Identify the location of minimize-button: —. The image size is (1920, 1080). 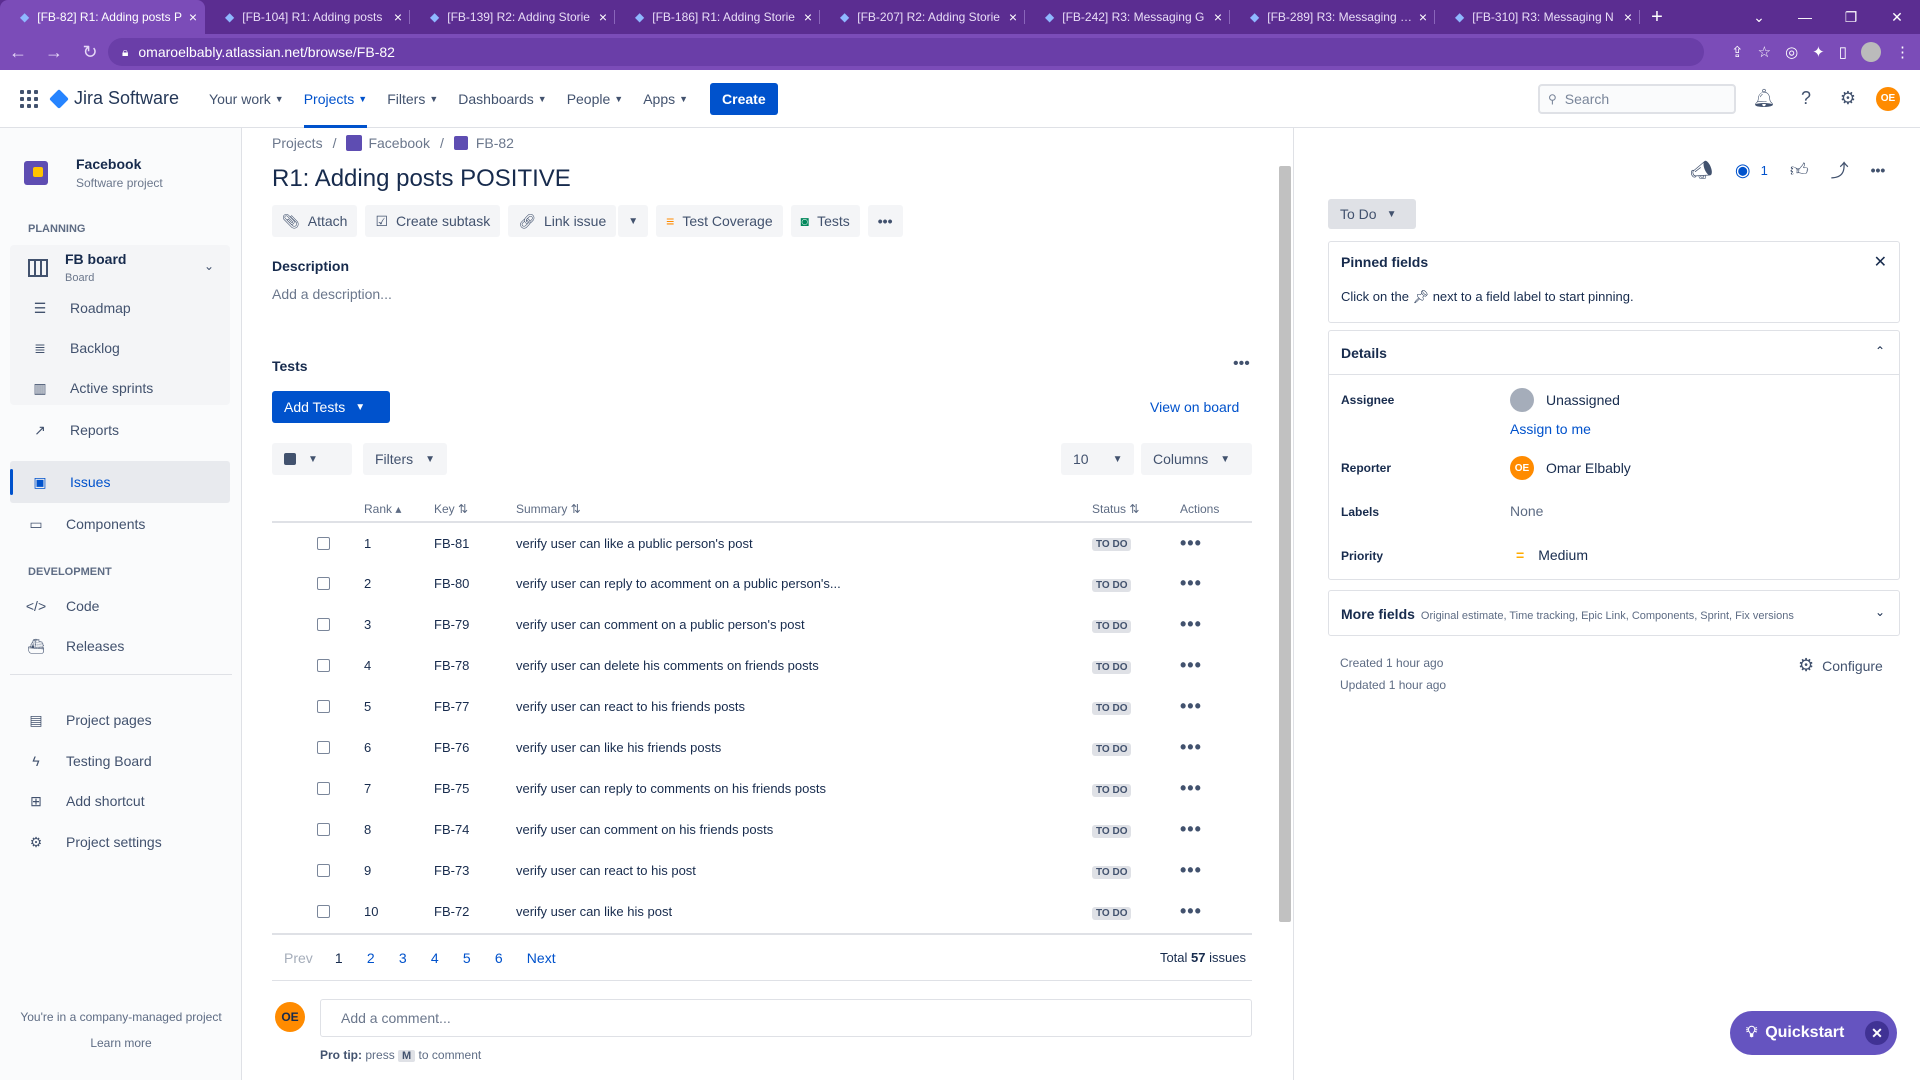
(1805, 17).